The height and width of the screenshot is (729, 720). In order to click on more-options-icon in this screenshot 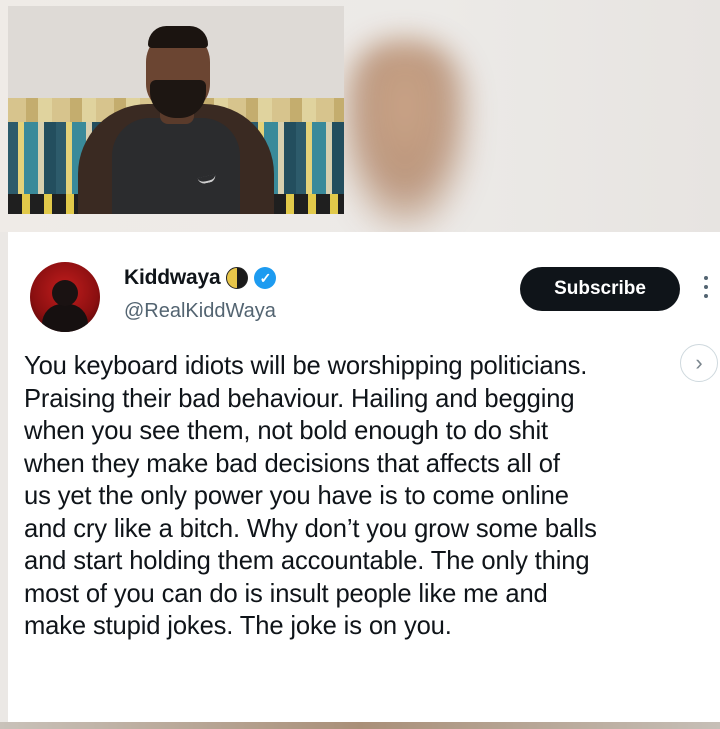, I will do `click(707, 287)`.